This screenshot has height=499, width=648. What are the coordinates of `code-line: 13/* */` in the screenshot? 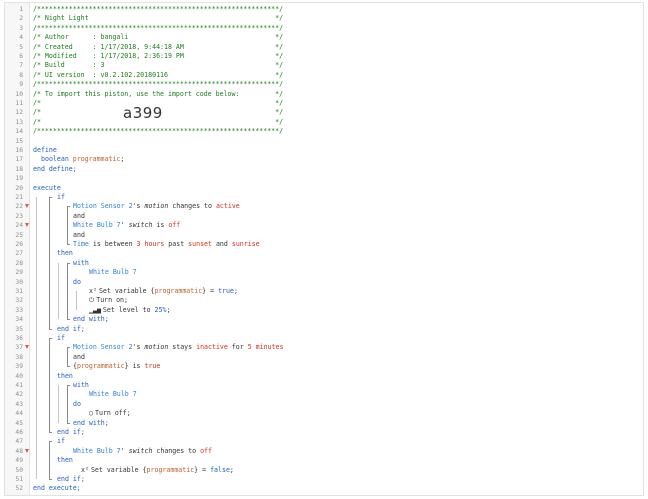 It's located at (324, 122).